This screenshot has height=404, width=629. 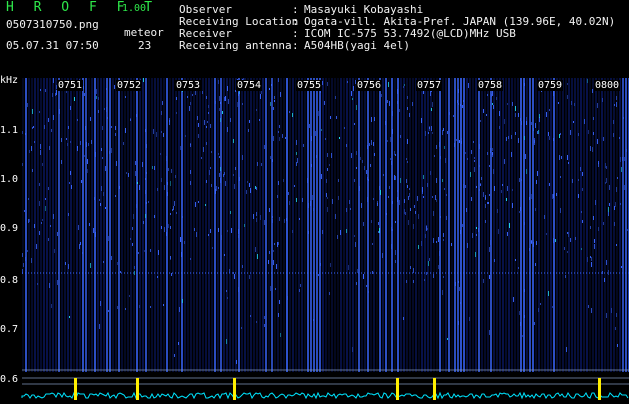 I want to click on info-value-antenna: A504HB(yagi 4el), so click(x=357, y=45).